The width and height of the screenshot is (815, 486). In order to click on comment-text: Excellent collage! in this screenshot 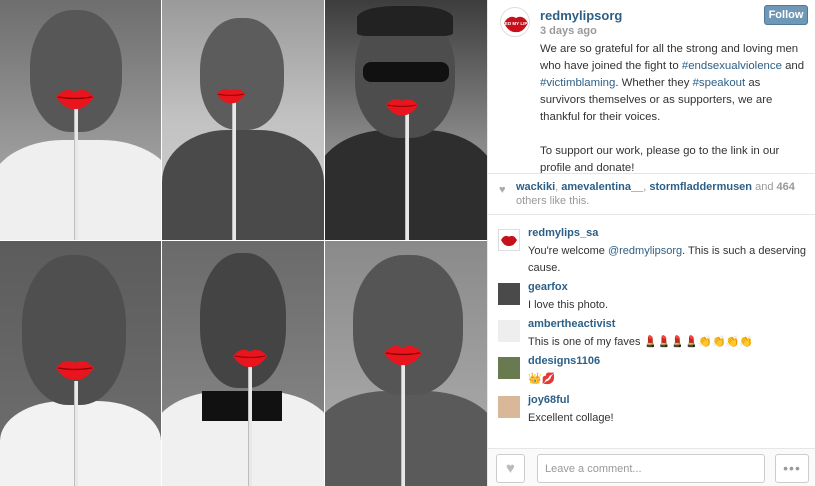, I will do `click(571, 418)`.